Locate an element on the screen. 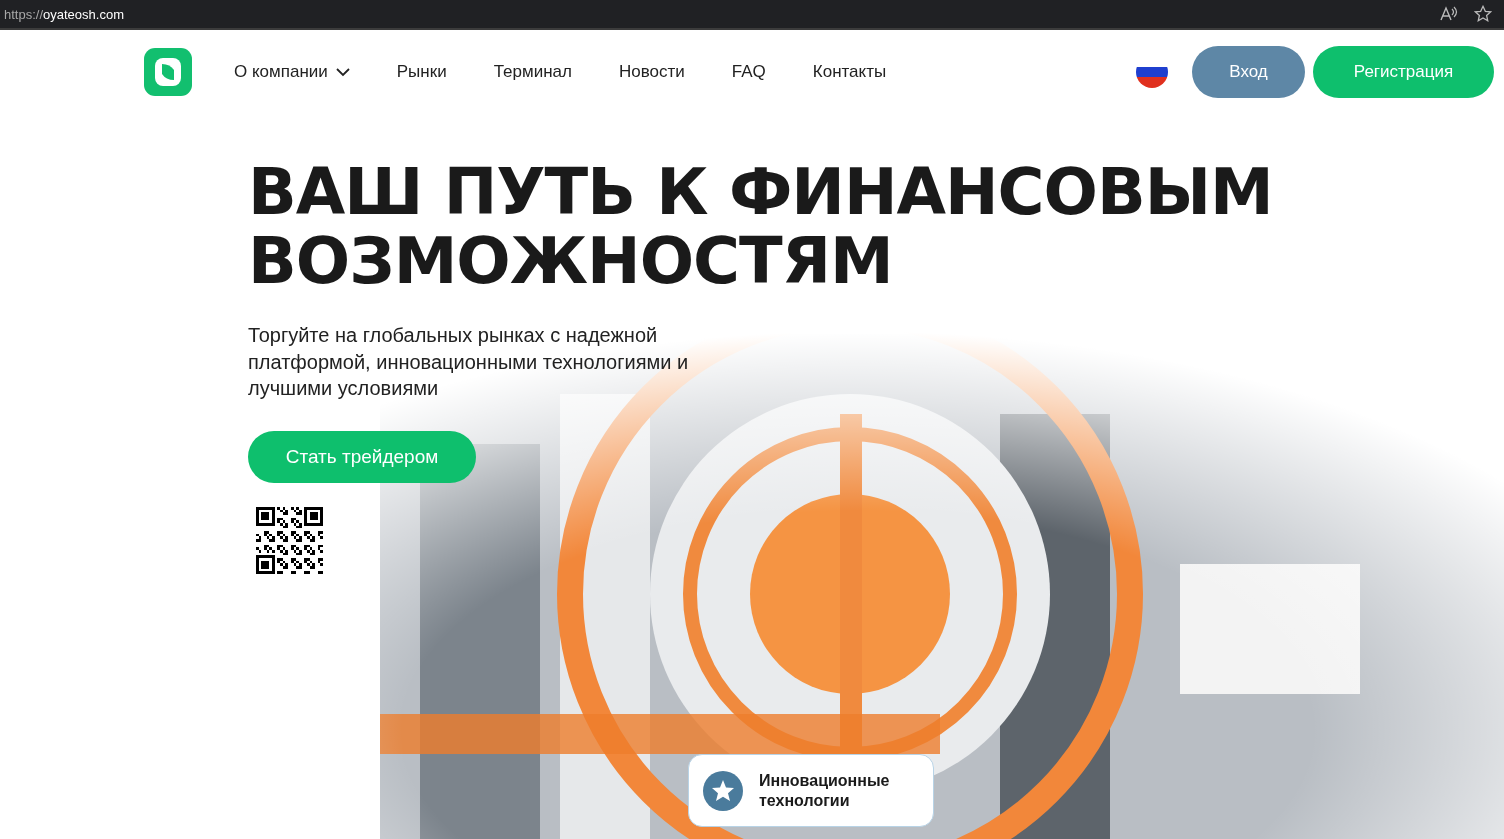 The height and width of the screenshot is (839, 1504). read-aloud-icon is located at coordinates (1449, 14).